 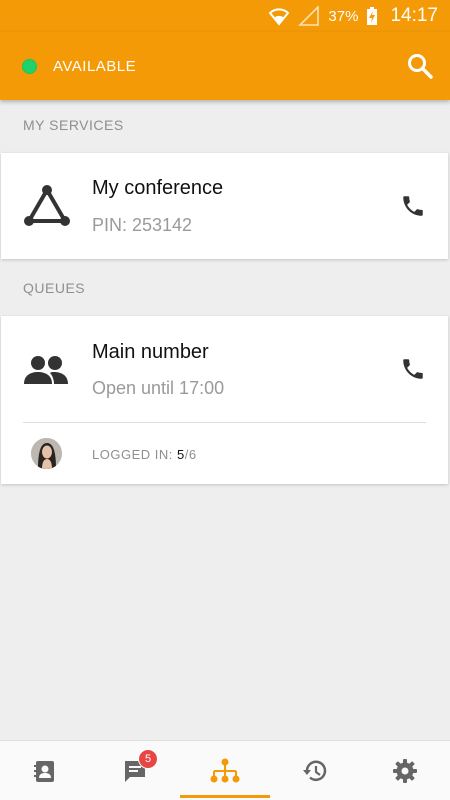 I want to click on history-icon, so click(x=315, y=770).